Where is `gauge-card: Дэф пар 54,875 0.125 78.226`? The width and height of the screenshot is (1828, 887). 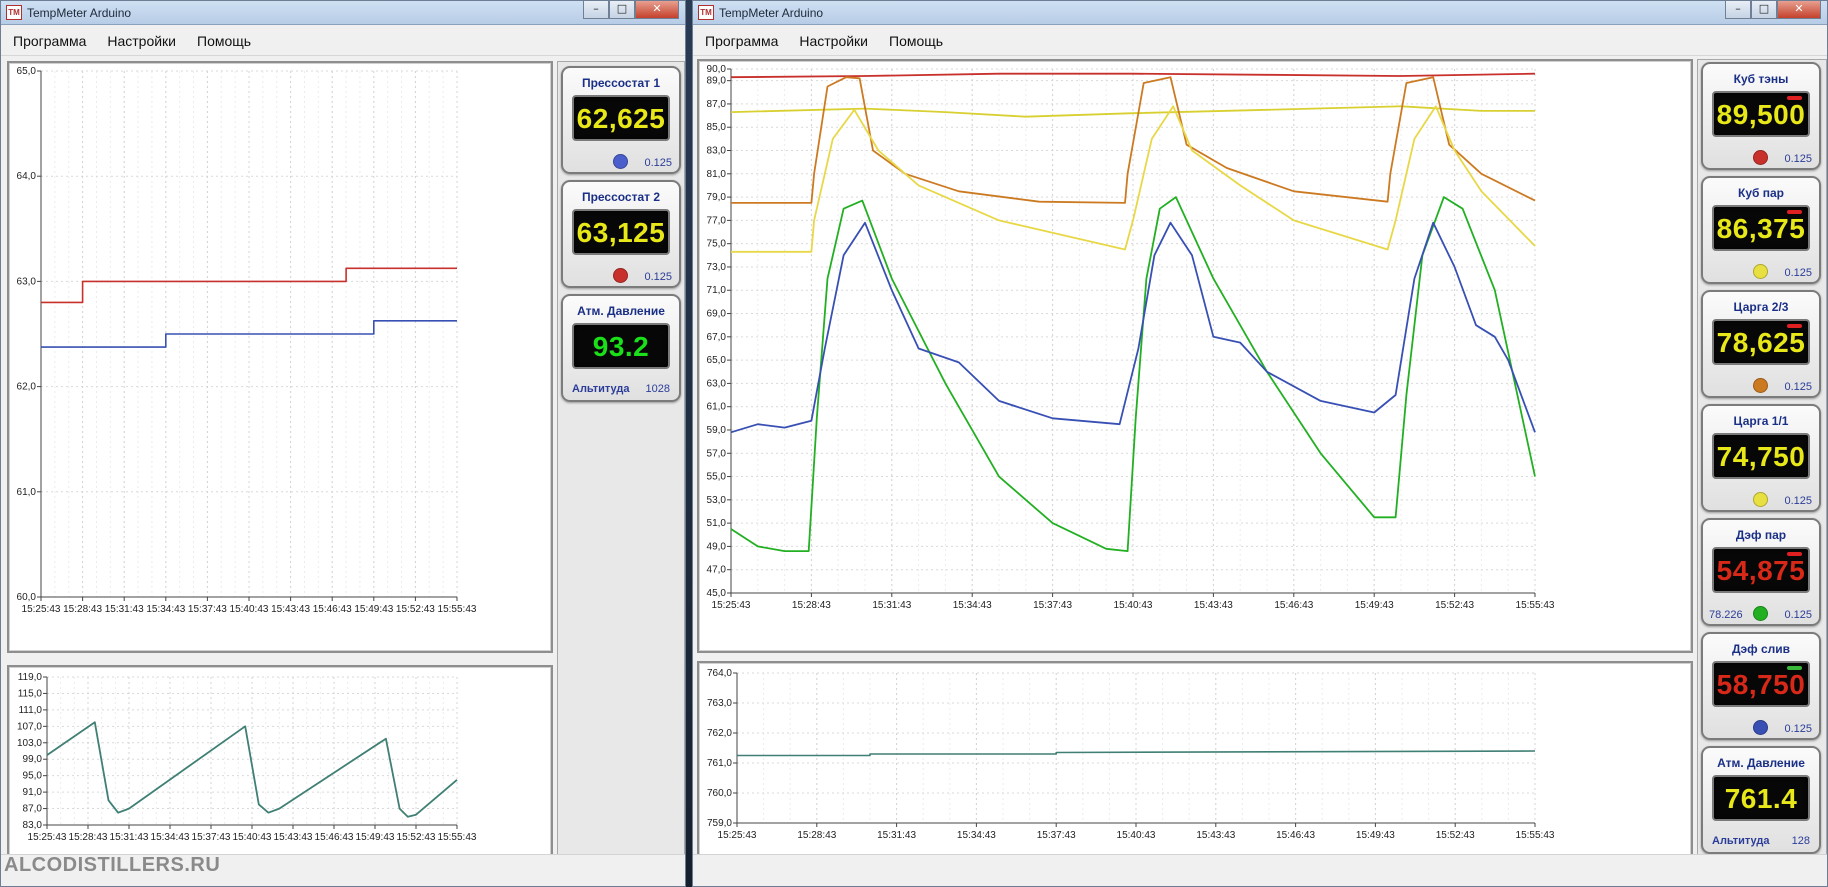 gauge-card: Дэф пар 54,875 0.125 78.226 is located at coordinates (1761, 572).